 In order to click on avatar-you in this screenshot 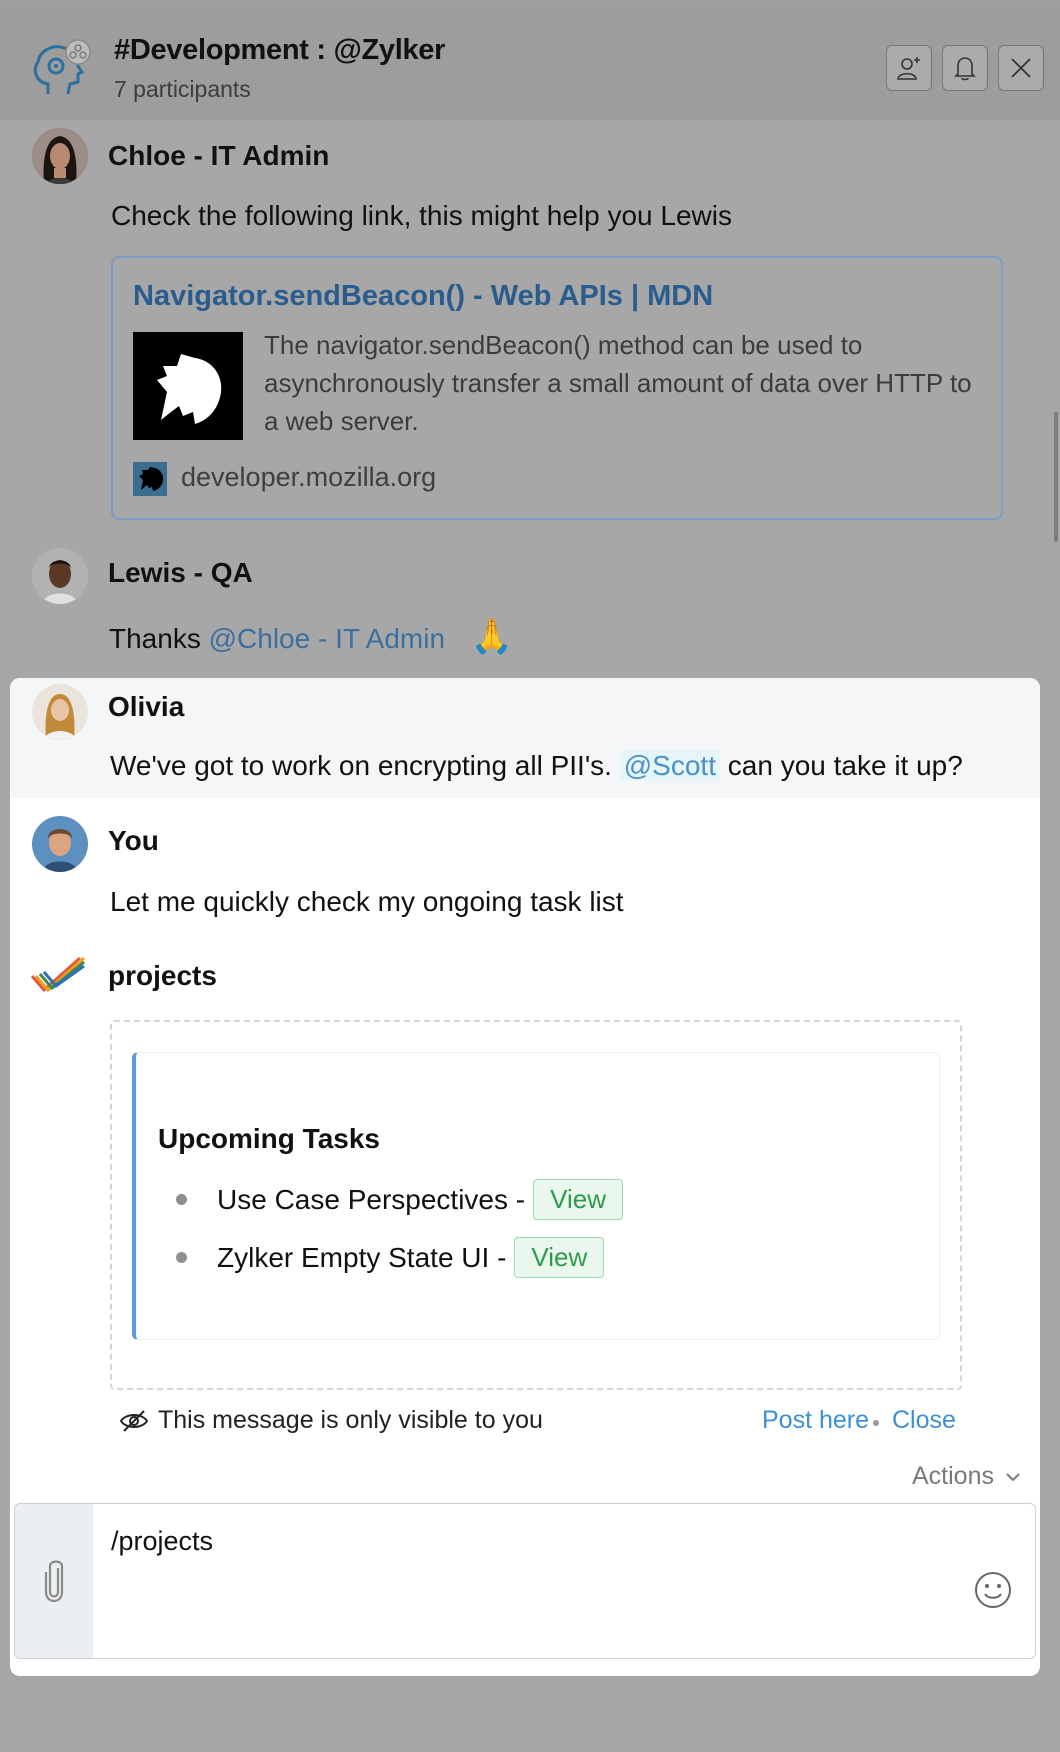, I will do `click(60, 844)`.